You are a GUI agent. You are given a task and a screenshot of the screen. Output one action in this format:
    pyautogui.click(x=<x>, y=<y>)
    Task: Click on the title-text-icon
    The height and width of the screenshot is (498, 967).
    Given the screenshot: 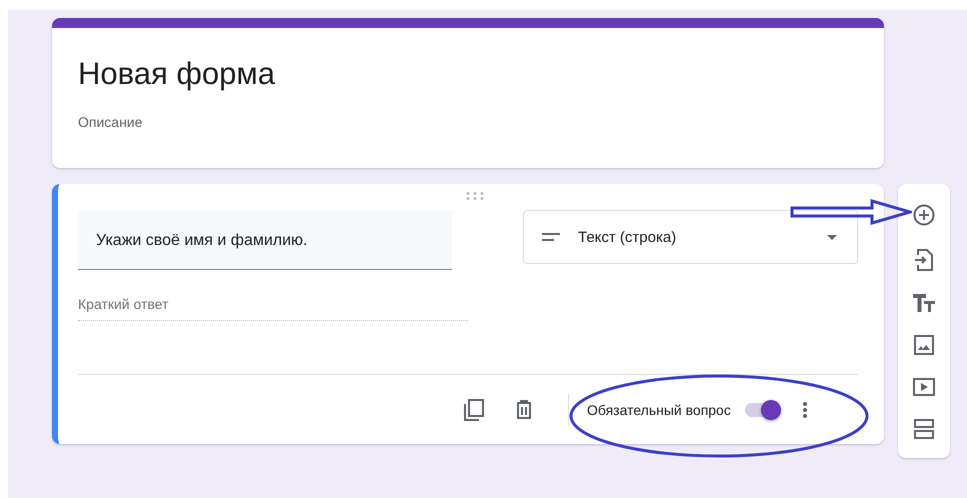 What is the action you would take?
    pyautogui.click(x=924, y=303)
    